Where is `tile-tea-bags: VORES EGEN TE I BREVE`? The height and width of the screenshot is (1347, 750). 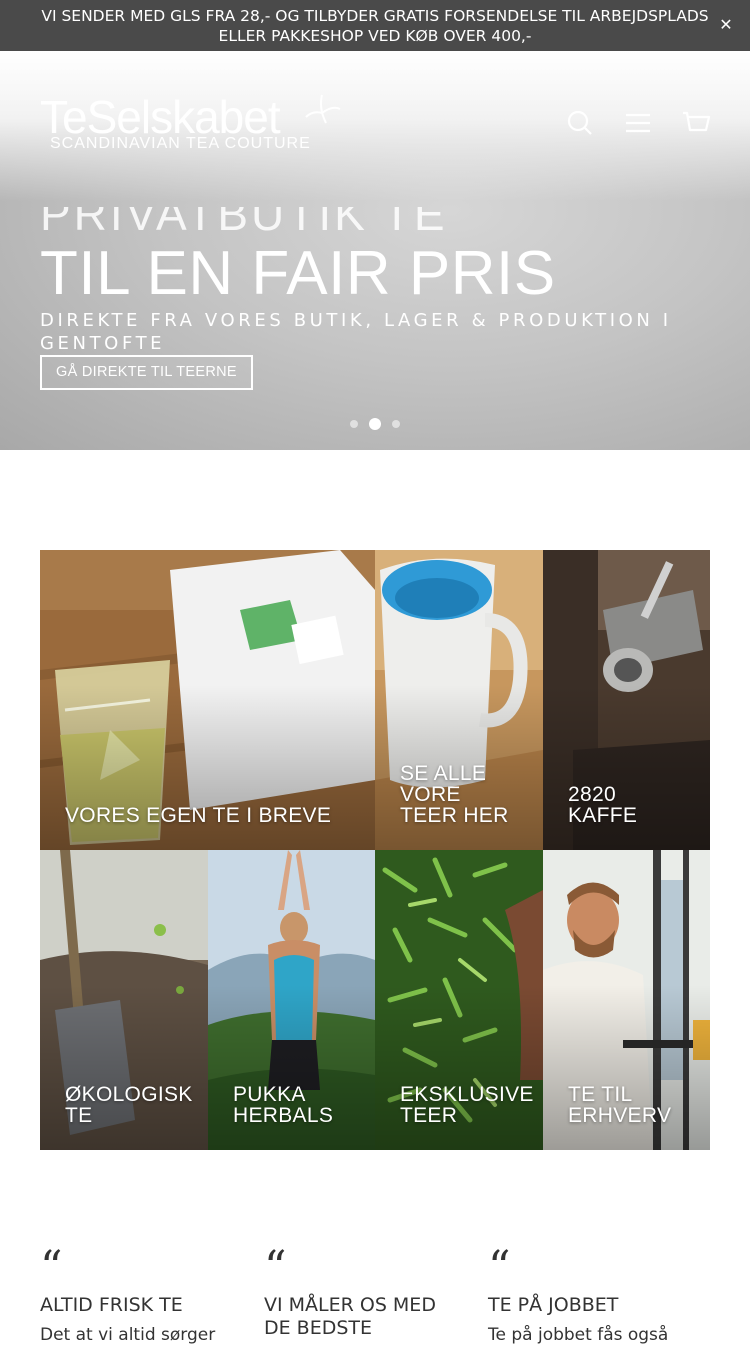
tile-tea-bags: VORES EGEN TE I BREVE is located at coordinates (207, 700).